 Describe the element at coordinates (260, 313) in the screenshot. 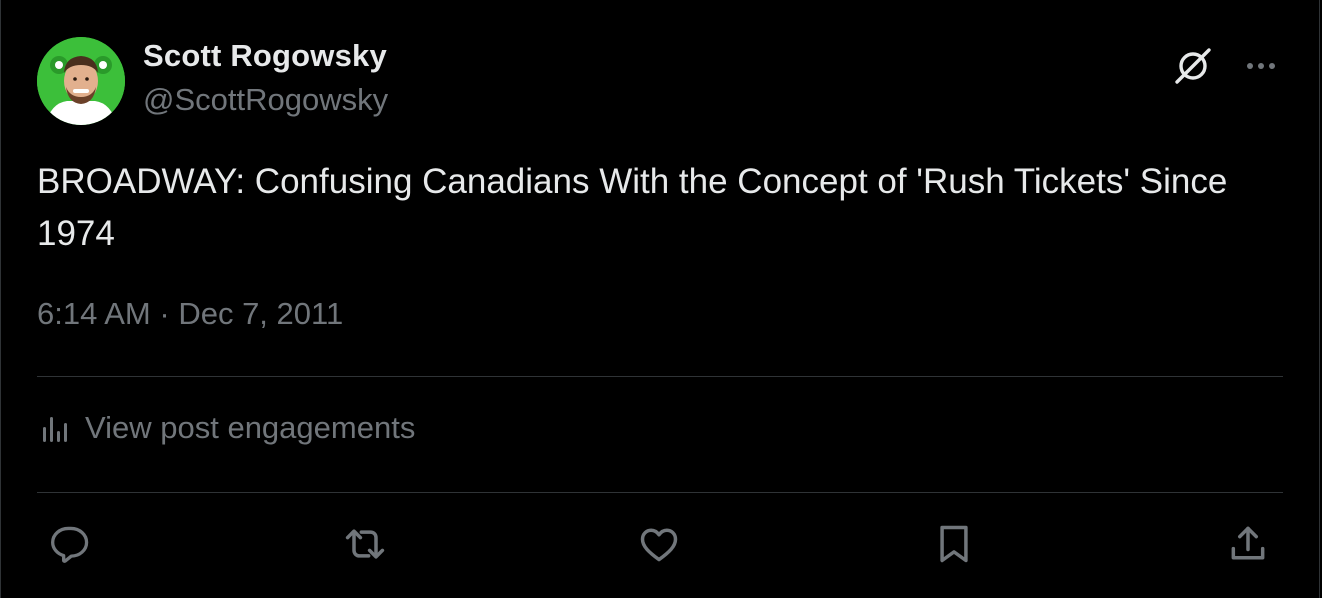

I see `tweet-date: Dec 7, 2011` at that location.